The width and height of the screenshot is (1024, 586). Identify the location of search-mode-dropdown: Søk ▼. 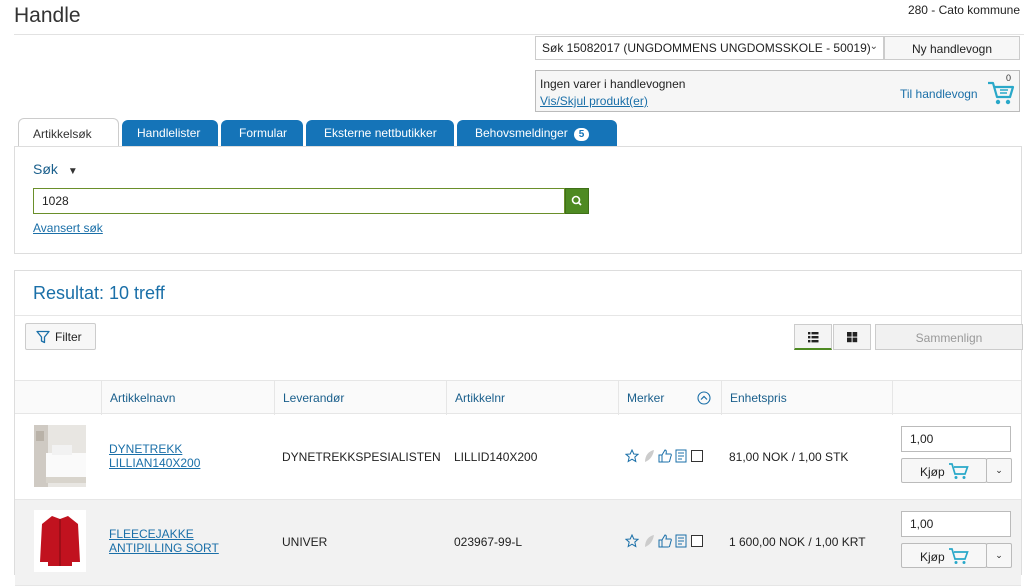
(55, 169).